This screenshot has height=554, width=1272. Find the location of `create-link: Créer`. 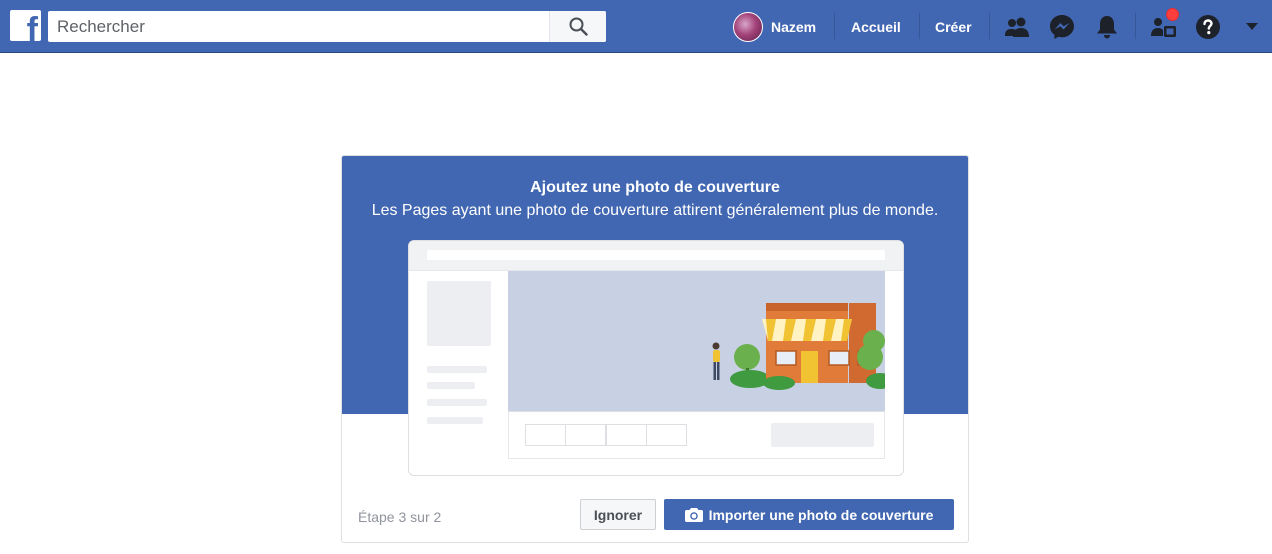

create-link: Créer is located at coordinates (953, 26).